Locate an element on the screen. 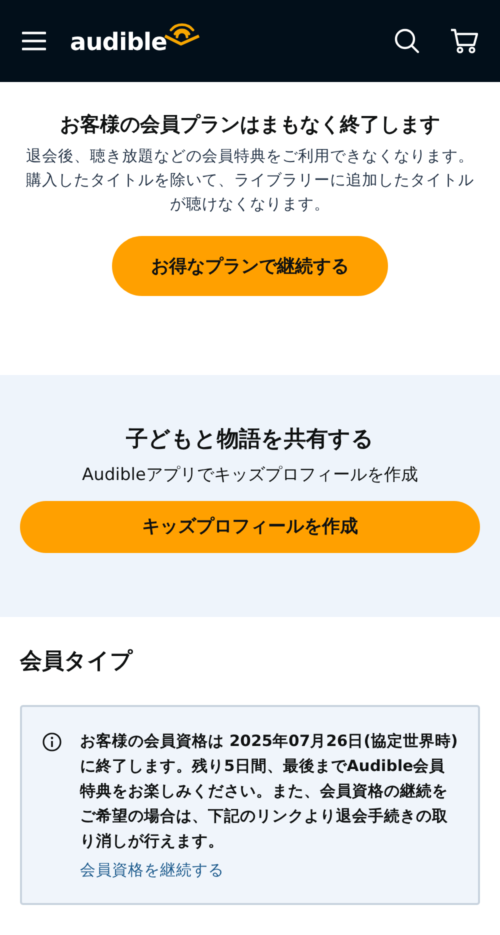 The image size is (500, 935). kids-title: 子どもと物語を共有する is located at coordinates (250, 440).